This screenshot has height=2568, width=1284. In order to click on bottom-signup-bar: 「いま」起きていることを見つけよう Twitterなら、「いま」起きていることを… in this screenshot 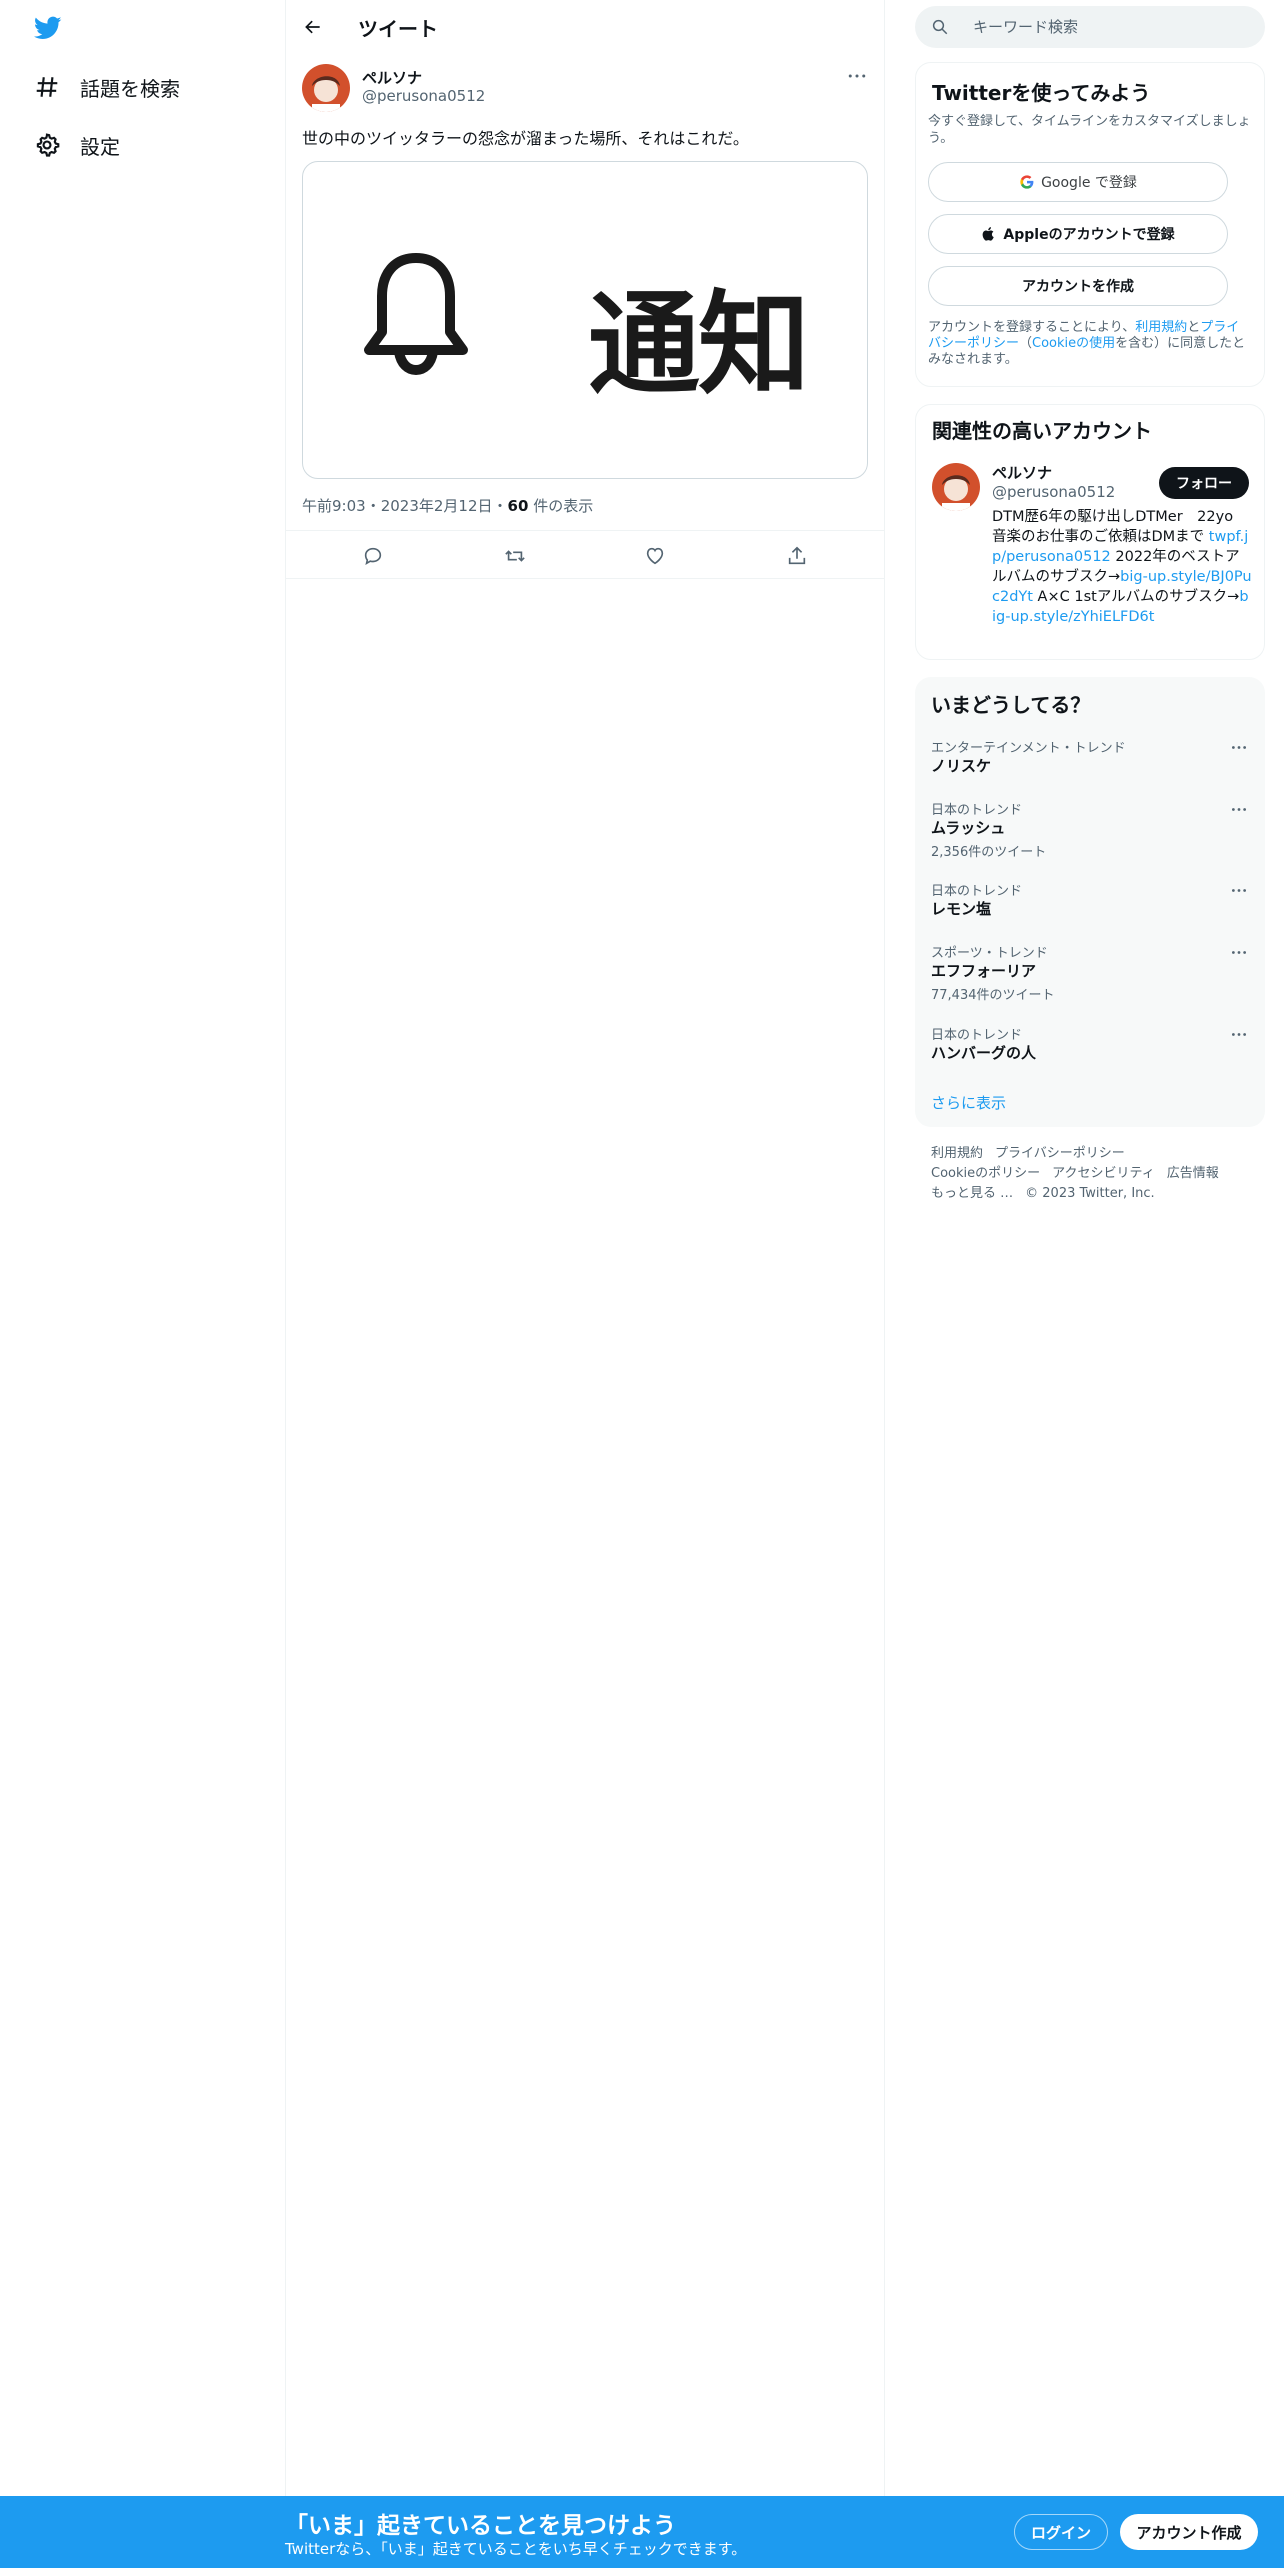, I will do `click(642, 2532)`.